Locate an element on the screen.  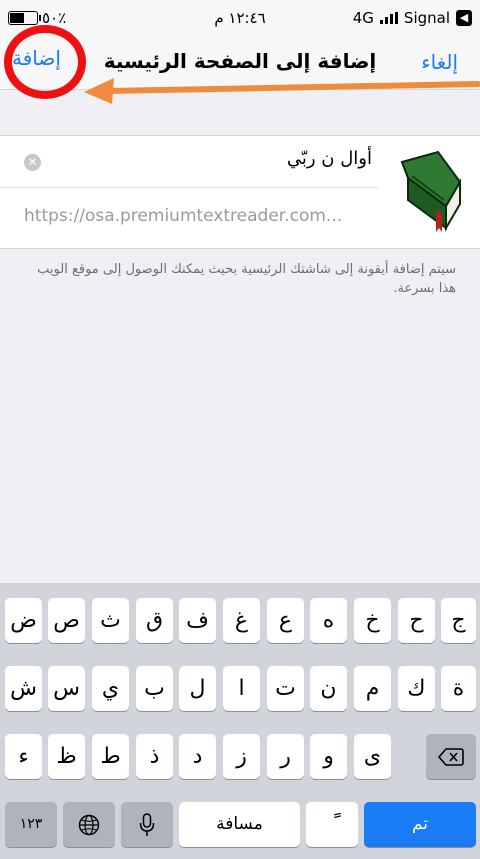
key: ك is located at coordinates (416, 688).